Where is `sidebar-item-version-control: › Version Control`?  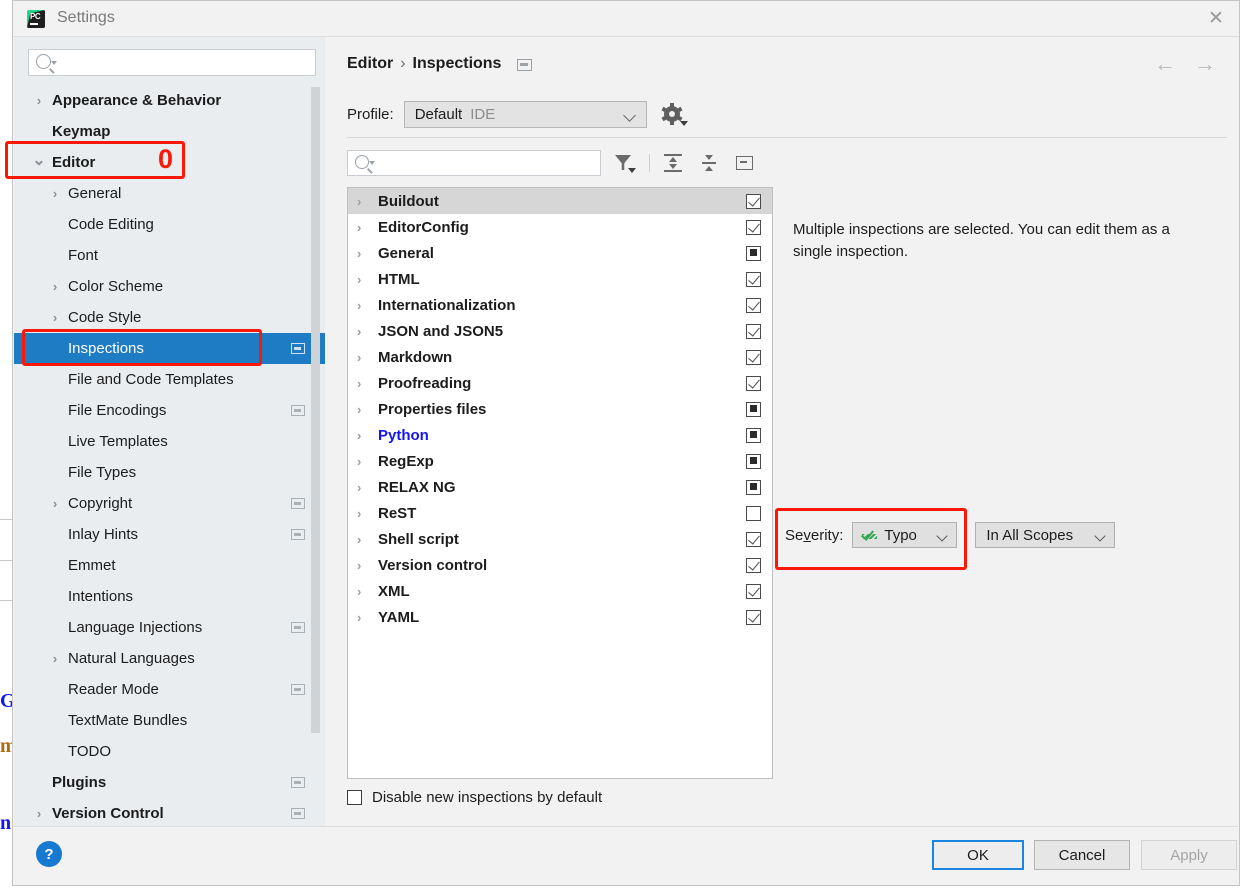 sidebar-item-version-control: › Version Control is located at coordinates (169, 813).